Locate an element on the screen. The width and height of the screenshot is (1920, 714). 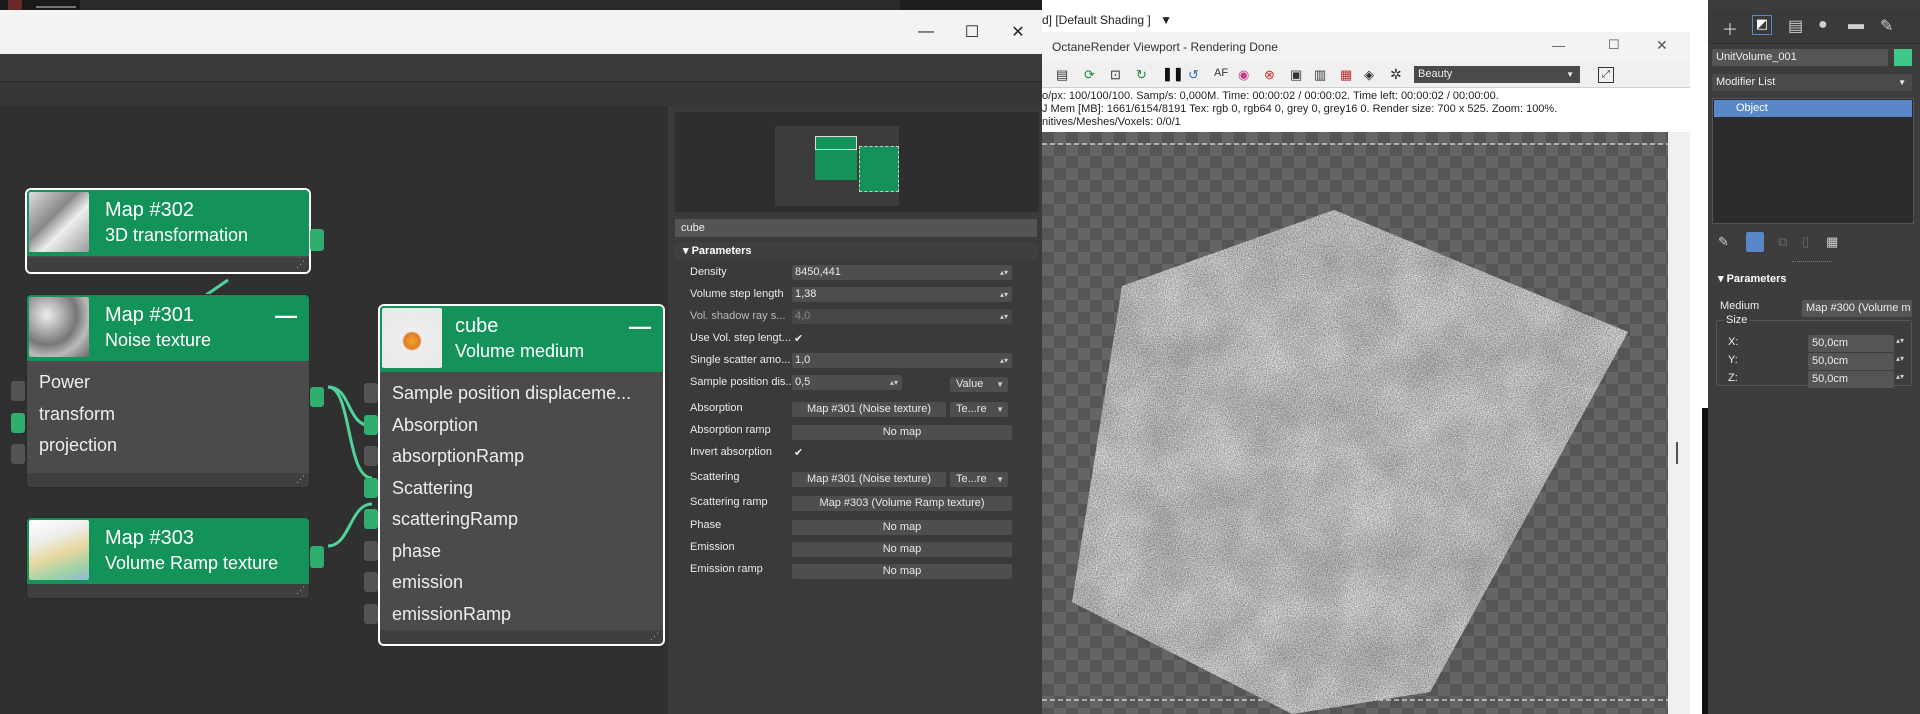
refresh-icon: ↻ is located at coordinates (1141, 75).